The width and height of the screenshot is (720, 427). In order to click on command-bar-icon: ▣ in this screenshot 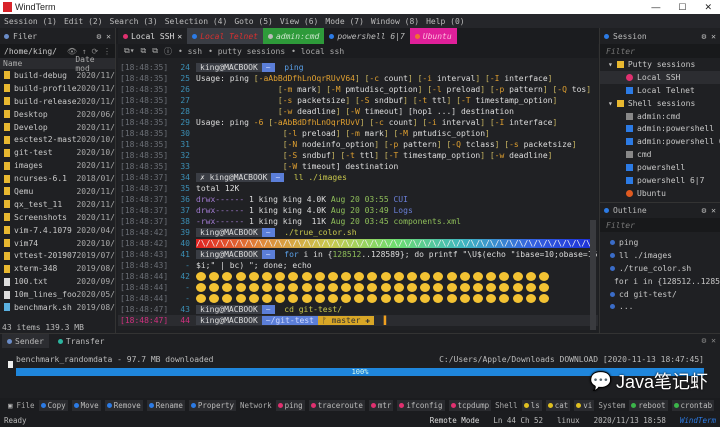, I will do `click(10, 405)`.